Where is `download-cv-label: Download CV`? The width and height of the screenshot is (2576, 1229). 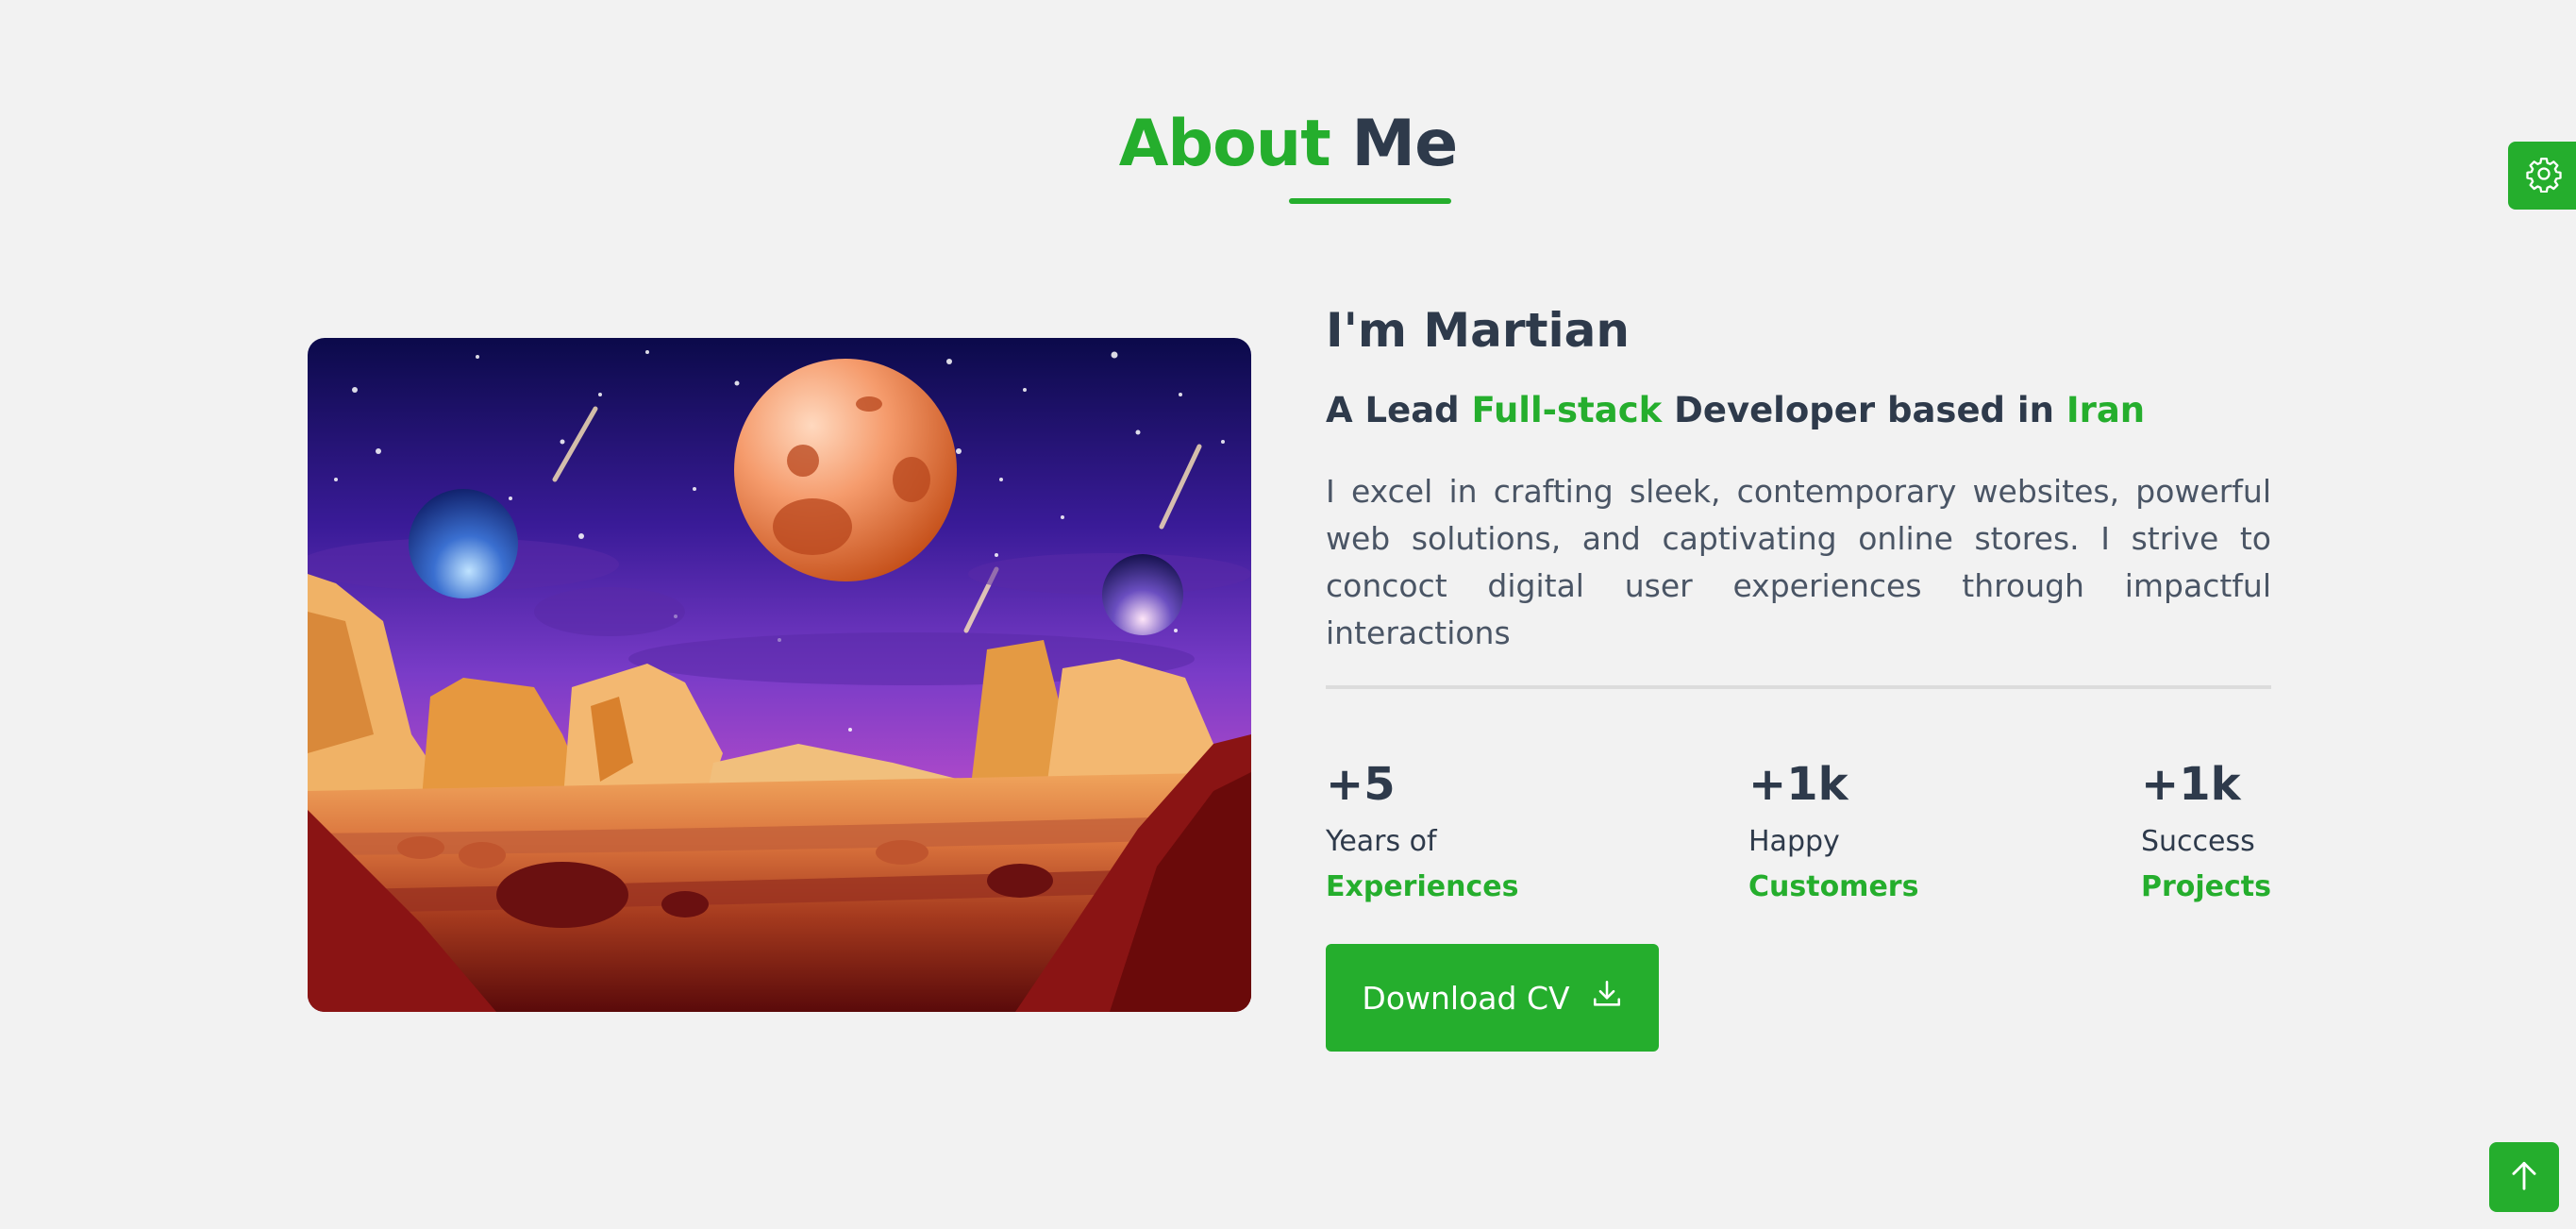
download-cv-label: Download CV is located at coordinates (1466, 998).